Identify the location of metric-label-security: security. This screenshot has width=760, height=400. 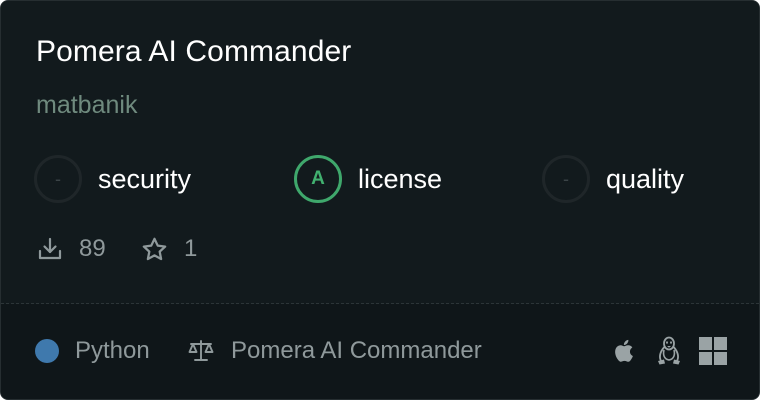
(145, 178).